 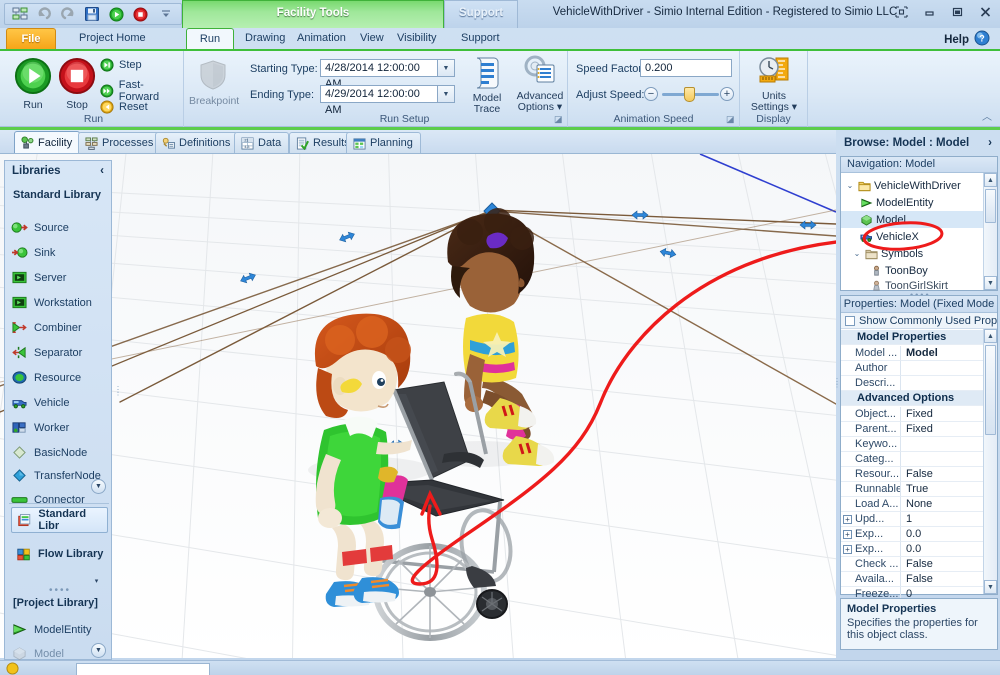 What do you see at coordinates (558, 119) in the screenshot?
I see `run-setup-dialog-launcher-icon: ◪` at bounding box center [558, 119].